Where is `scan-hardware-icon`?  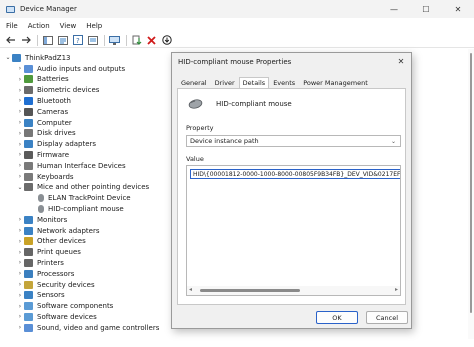 scan-hardware-icon is located at coordinates (114, 40).